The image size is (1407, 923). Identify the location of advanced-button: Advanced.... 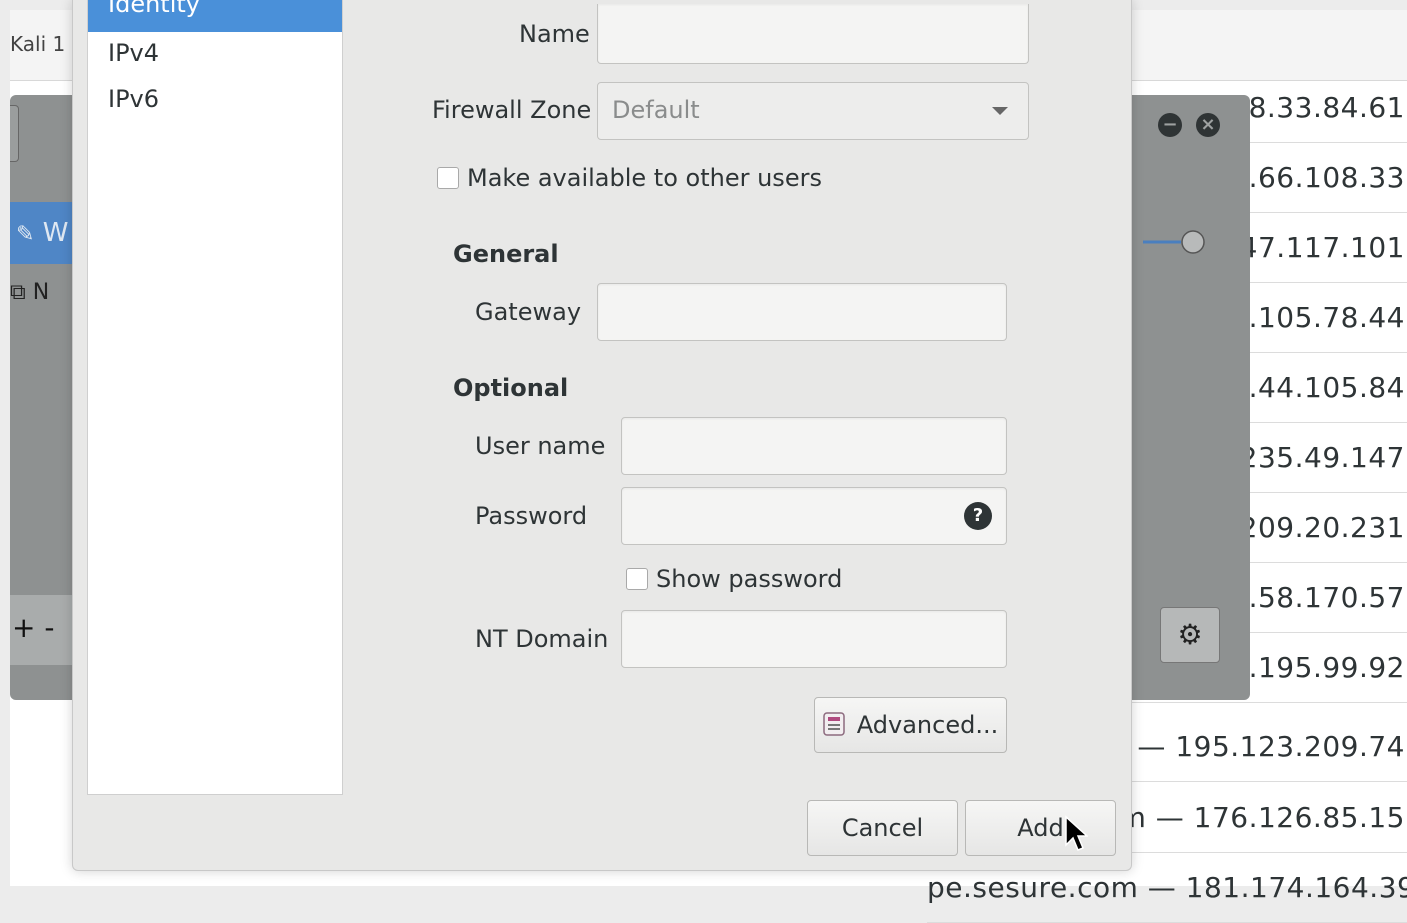
(910, 725).